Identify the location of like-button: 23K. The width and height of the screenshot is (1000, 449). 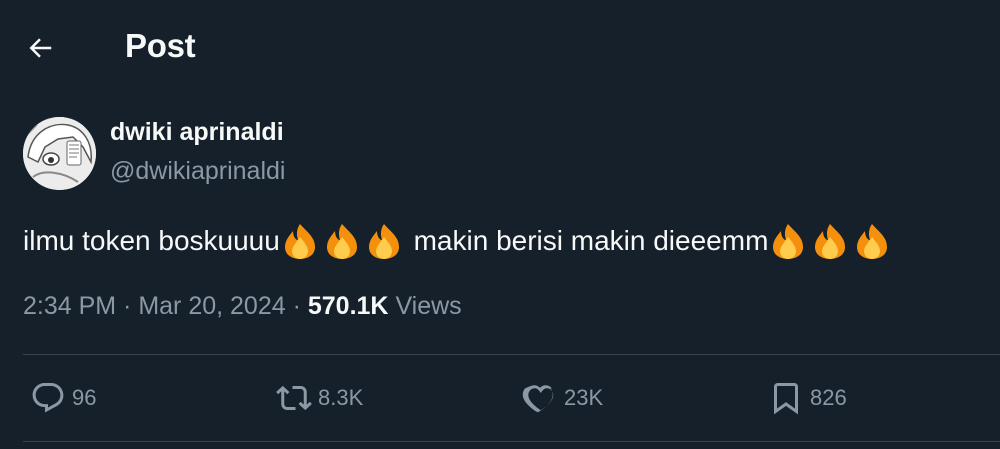
(562, 398).